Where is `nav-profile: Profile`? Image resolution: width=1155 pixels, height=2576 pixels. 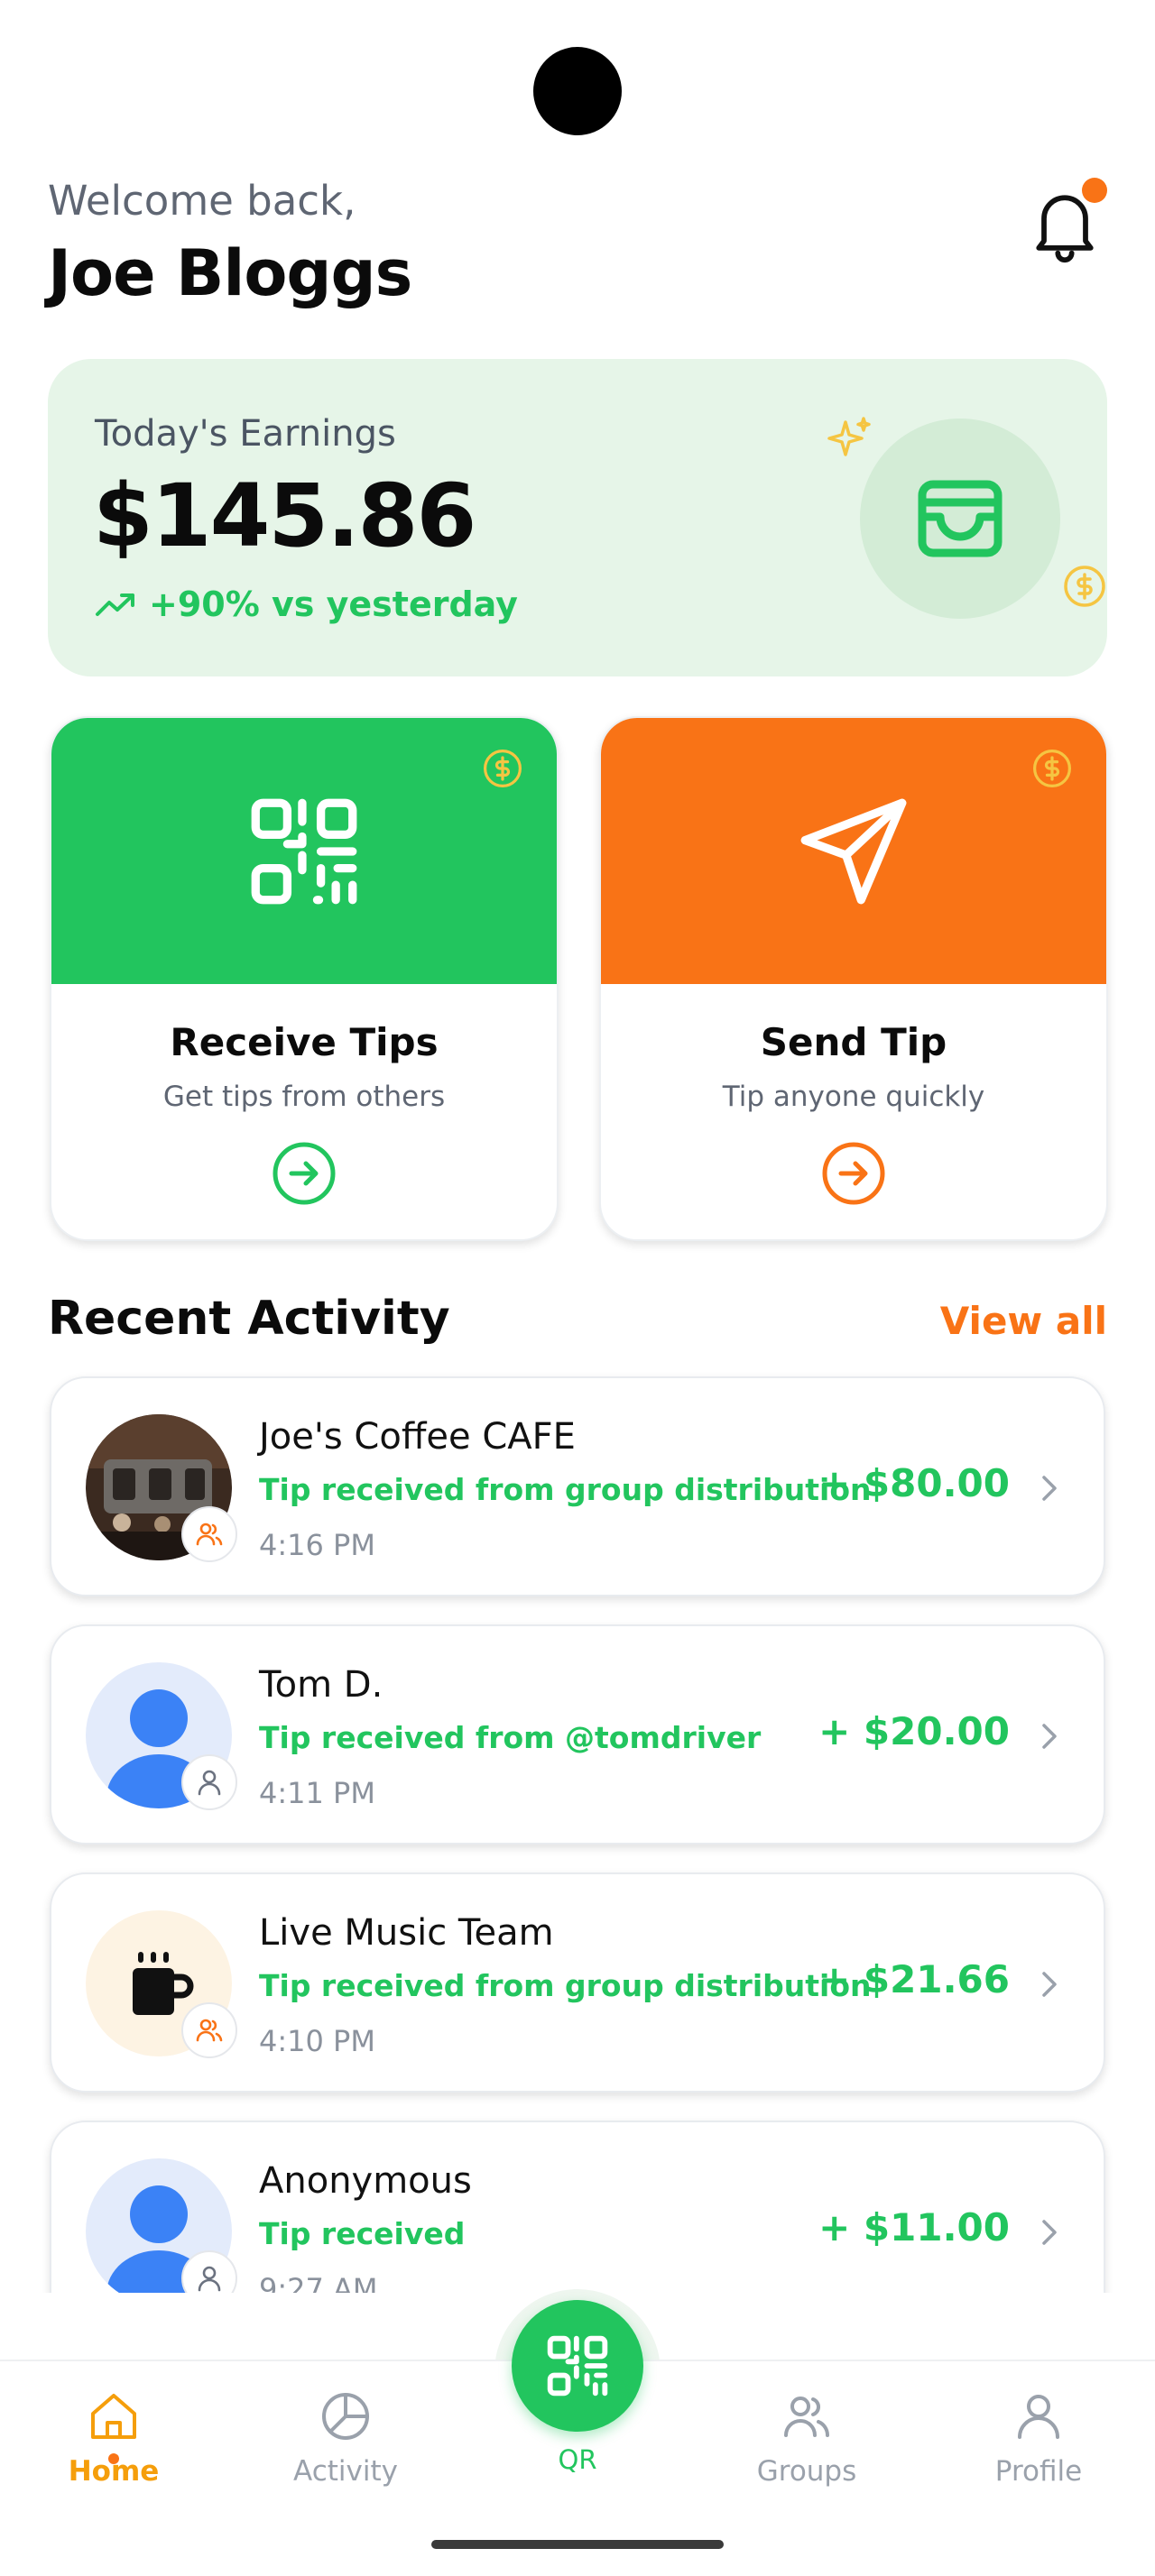 nav-profile: Profile is located at coordinates (1038, 2438).